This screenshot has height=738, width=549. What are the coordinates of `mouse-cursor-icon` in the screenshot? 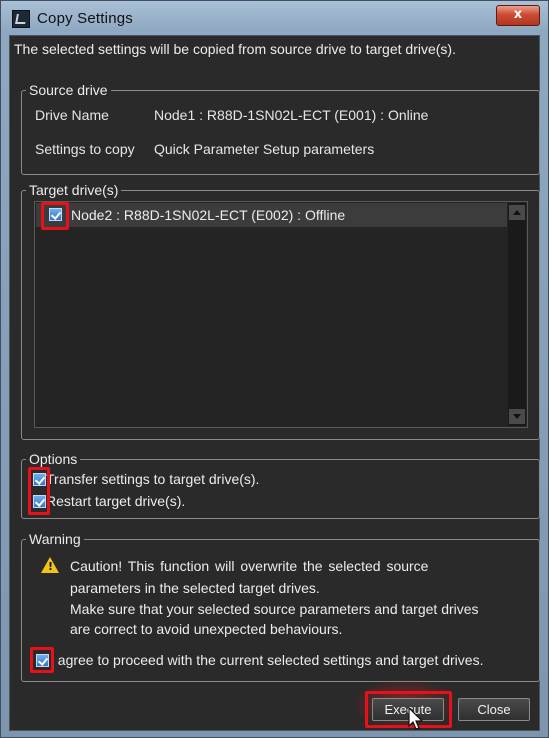 It's located at (416, 718).